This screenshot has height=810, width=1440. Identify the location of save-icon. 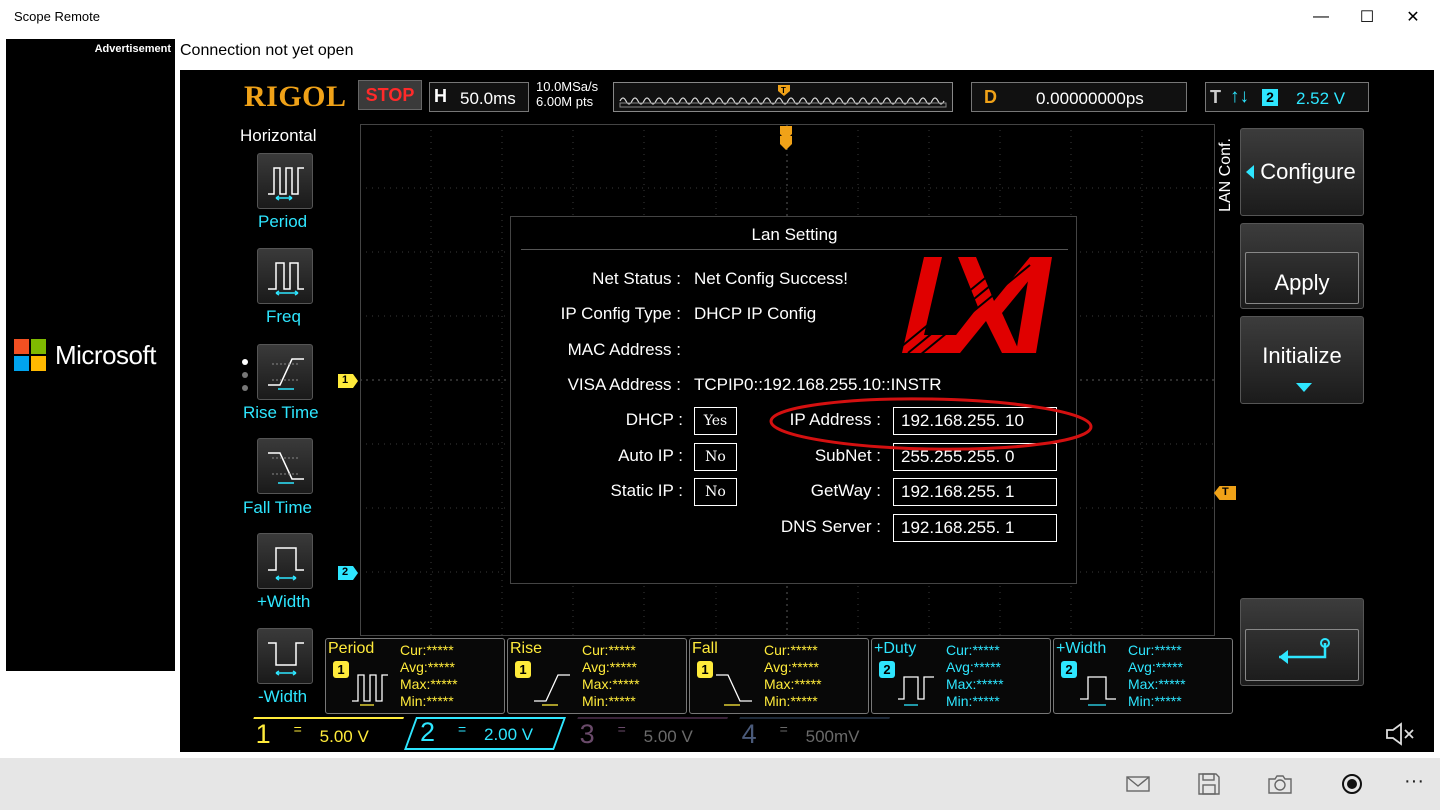
(1209, 784).